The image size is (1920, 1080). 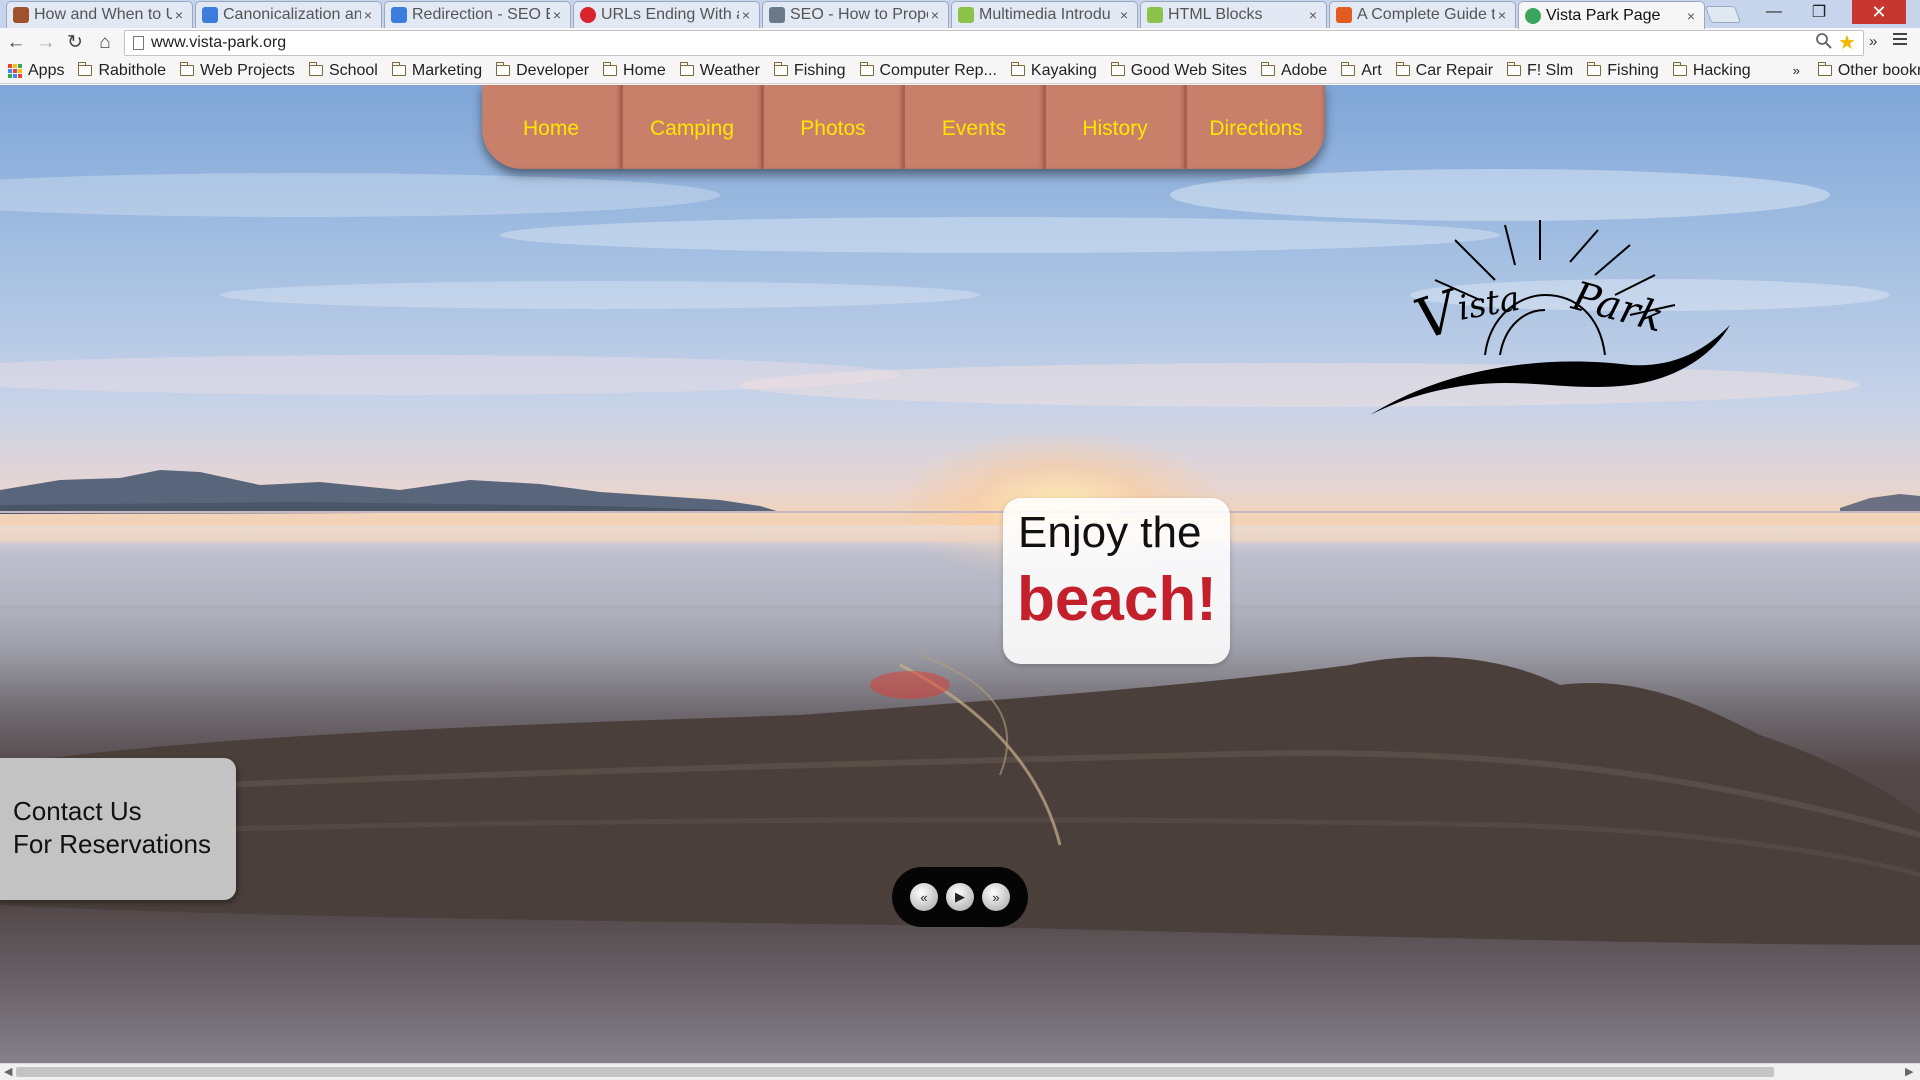 I want to click on bookmark-folder: Art, so click(x=1361, y=70).